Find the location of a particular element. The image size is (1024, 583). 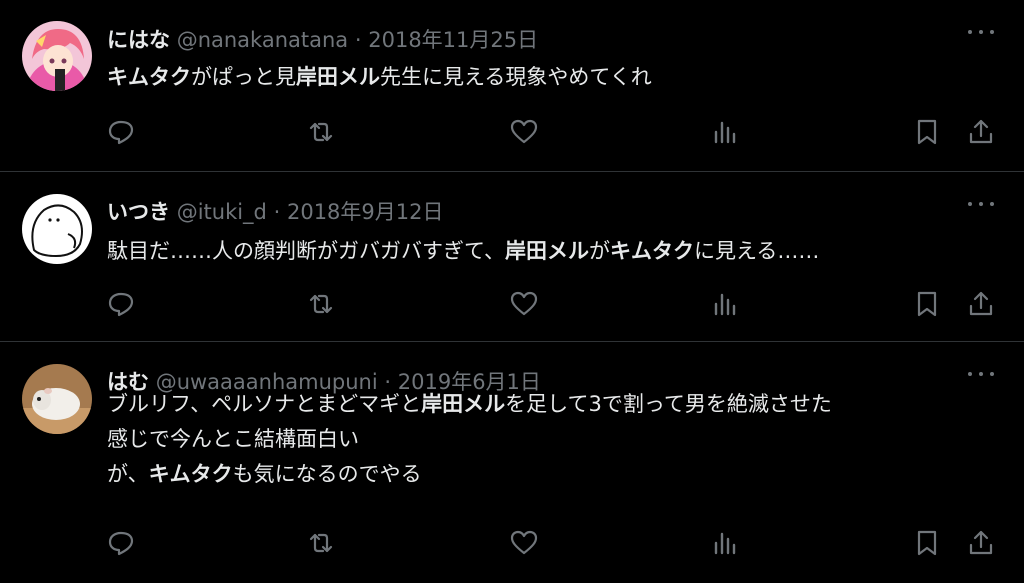

tweet-text-line: キムタクがぱっと見岸田メル先生に見える現象やめてくれ is located at coordinates (555, 77).